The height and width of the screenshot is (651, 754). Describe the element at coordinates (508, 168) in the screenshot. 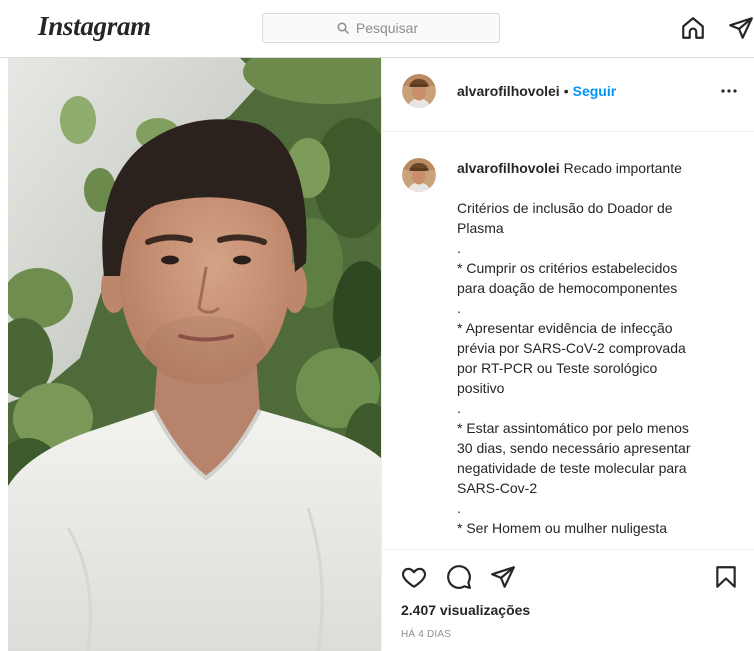

I see `caption-username: alvarofilhovolei` at that location.